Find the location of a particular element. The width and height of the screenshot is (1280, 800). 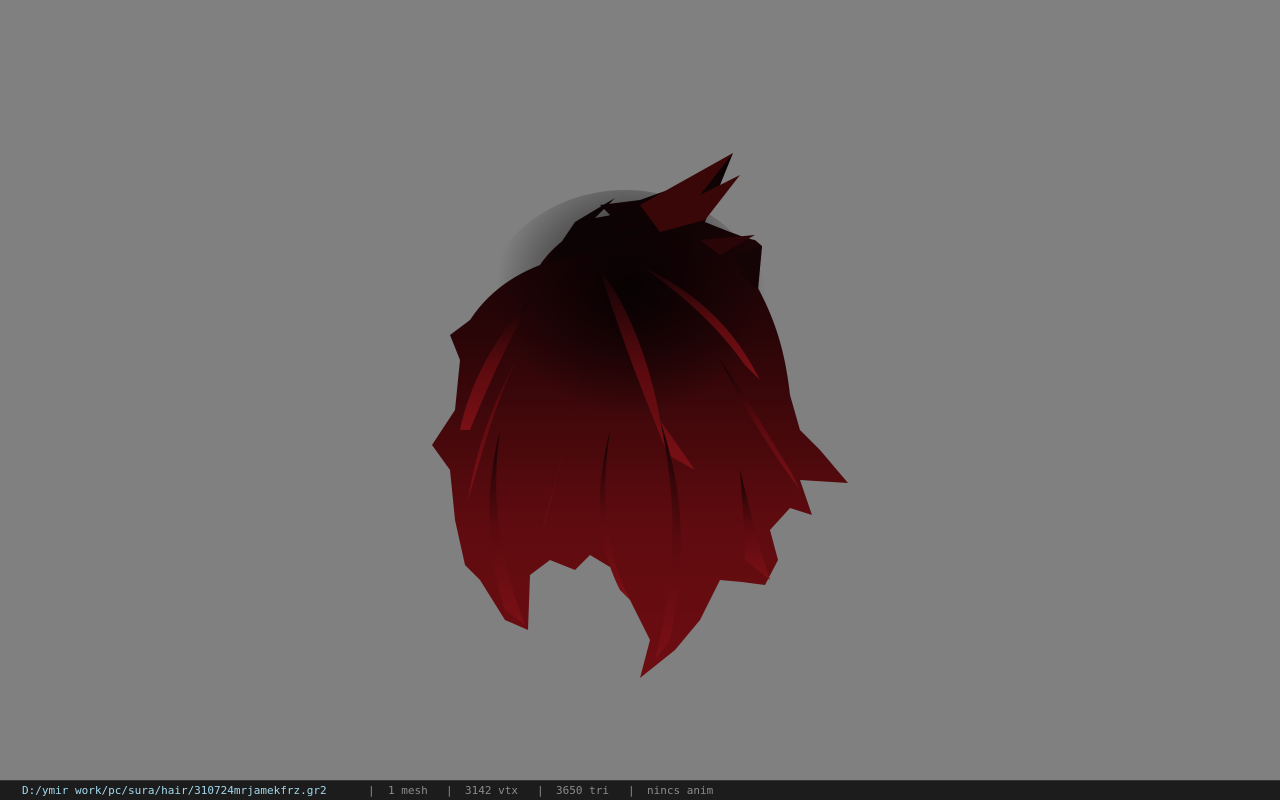

vertex-count: 3142 vtx is located at coordinates (491, 790).